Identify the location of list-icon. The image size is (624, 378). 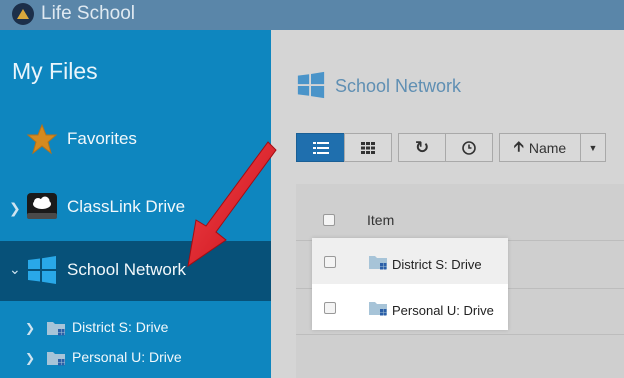
(320, 147).